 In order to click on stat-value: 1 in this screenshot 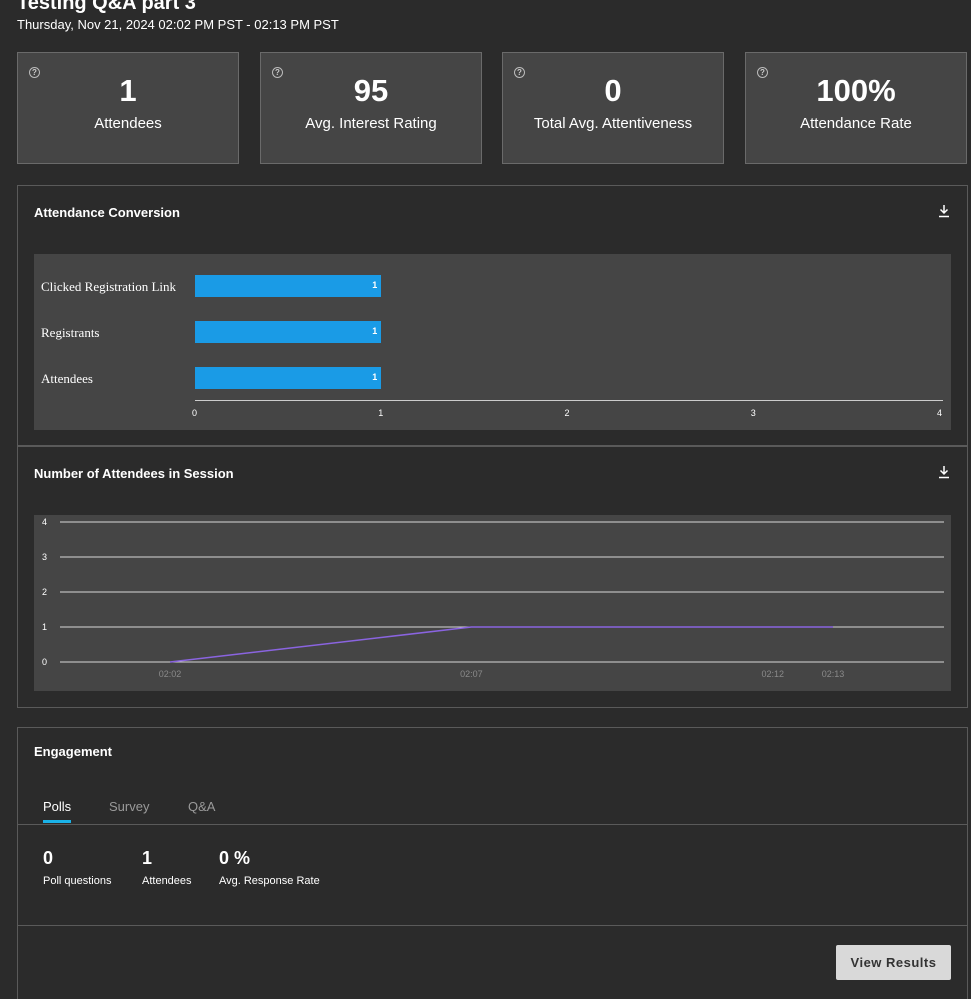, I will do `click(128, 90)`.